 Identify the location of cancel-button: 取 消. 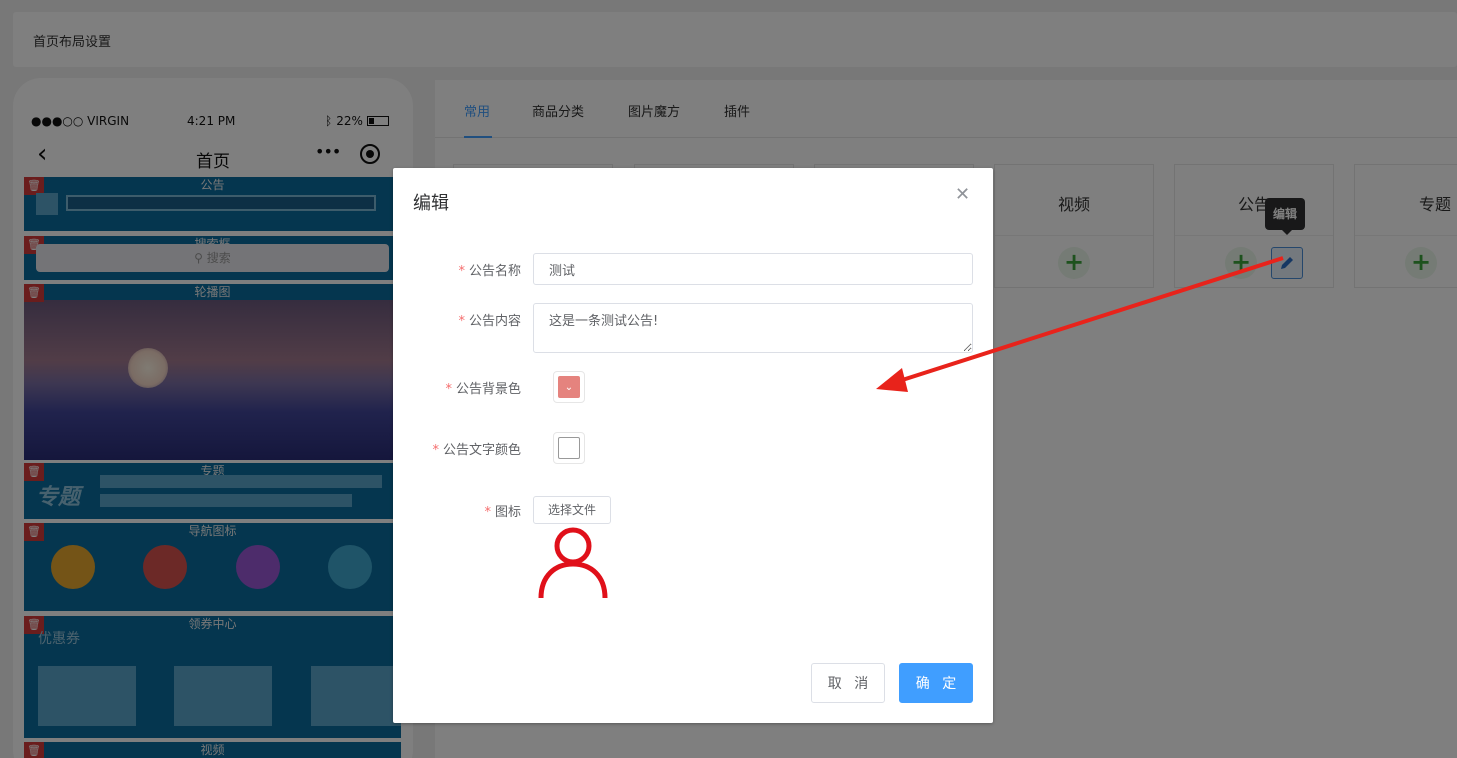
(848, 683).